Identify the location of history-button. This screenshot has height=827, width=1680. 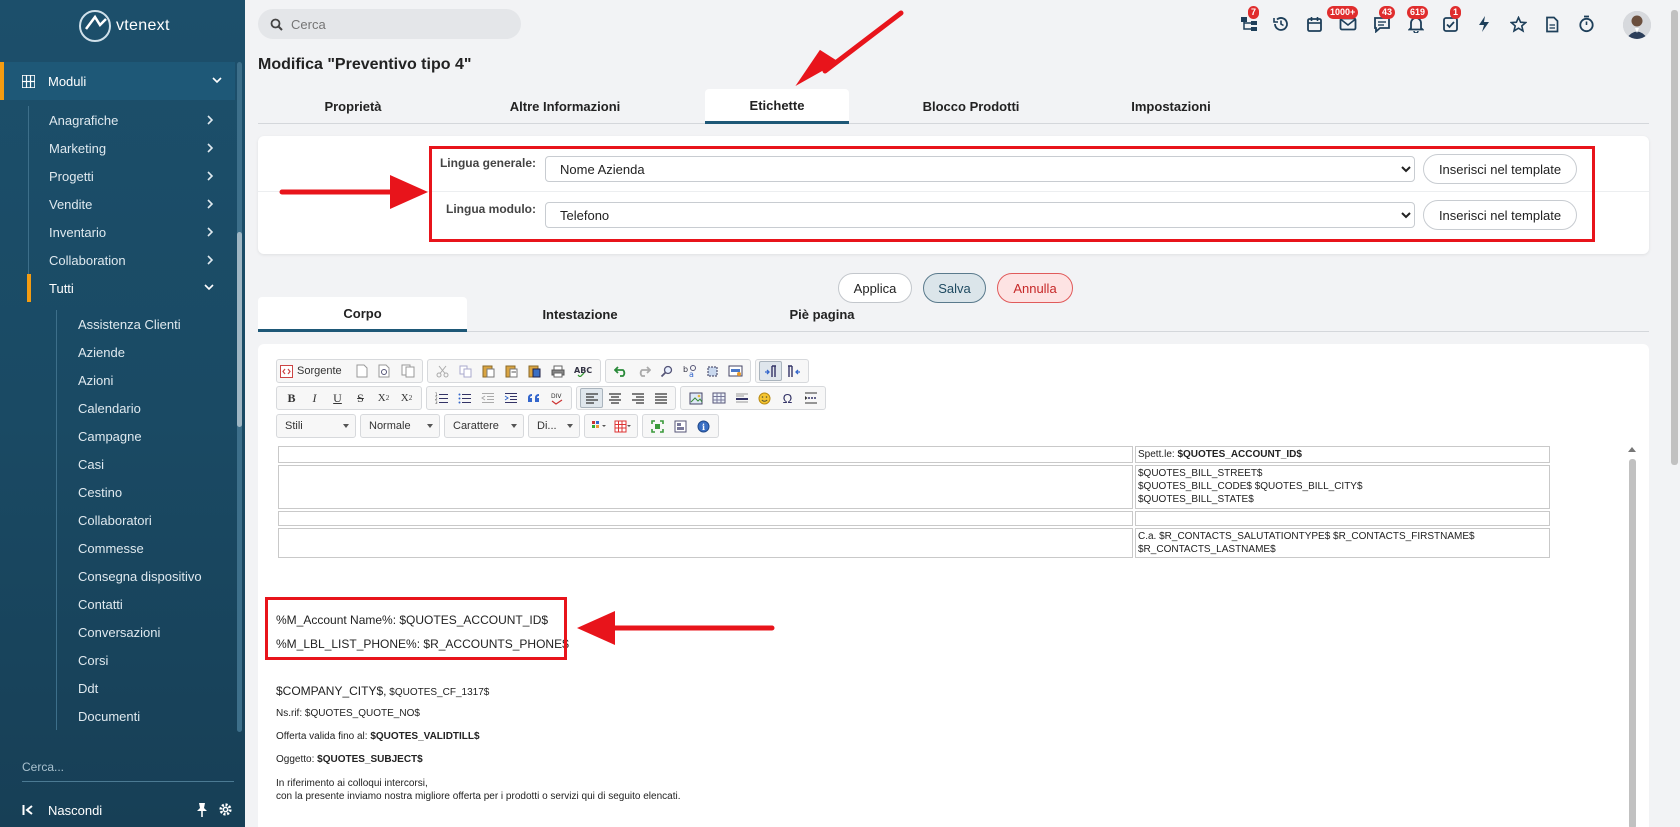
(1281, 24).